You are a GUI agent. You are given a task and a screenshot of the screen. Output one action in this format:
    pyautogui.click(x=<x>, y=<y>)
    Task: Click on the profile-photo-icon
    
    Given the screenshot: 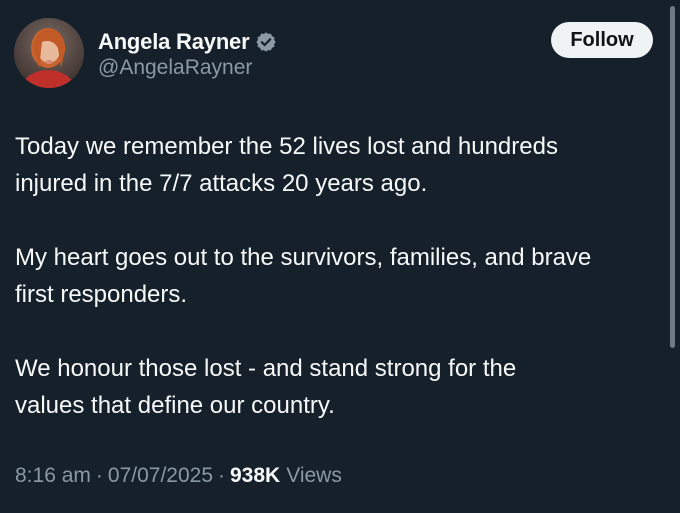 What is the action you would take?
    pyautogui.click(x=49, y=53)
    